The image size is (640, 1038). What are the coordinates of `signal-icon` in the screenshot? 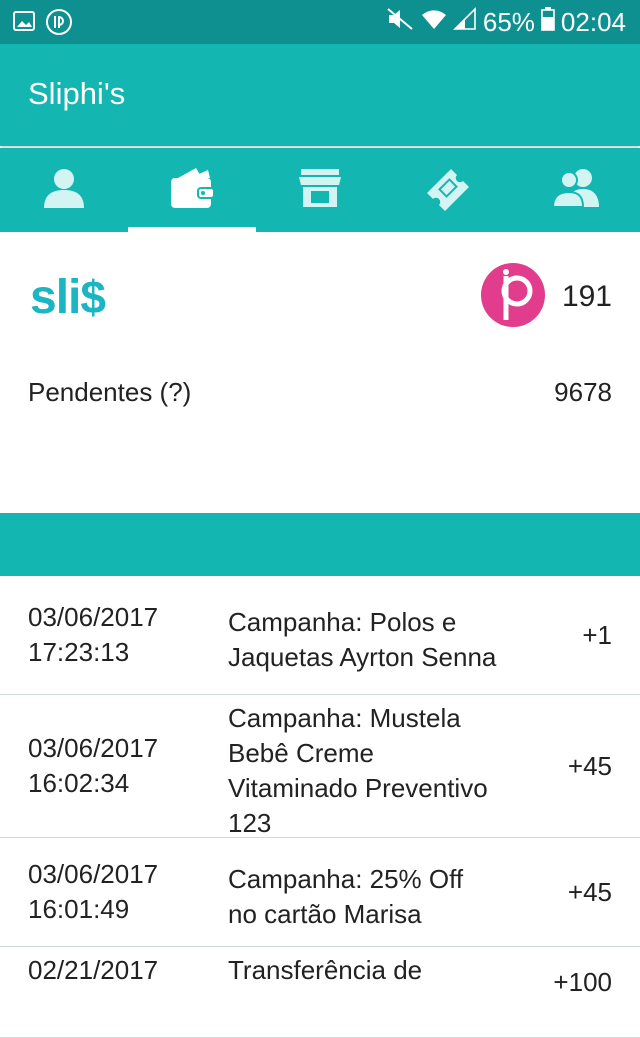 It's located at (464, 22).